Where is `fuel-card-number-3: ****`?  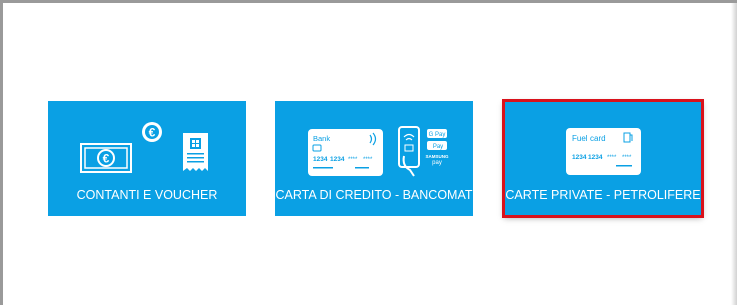
fuel-card-number-3: **** is located at coordinates (612, 158).